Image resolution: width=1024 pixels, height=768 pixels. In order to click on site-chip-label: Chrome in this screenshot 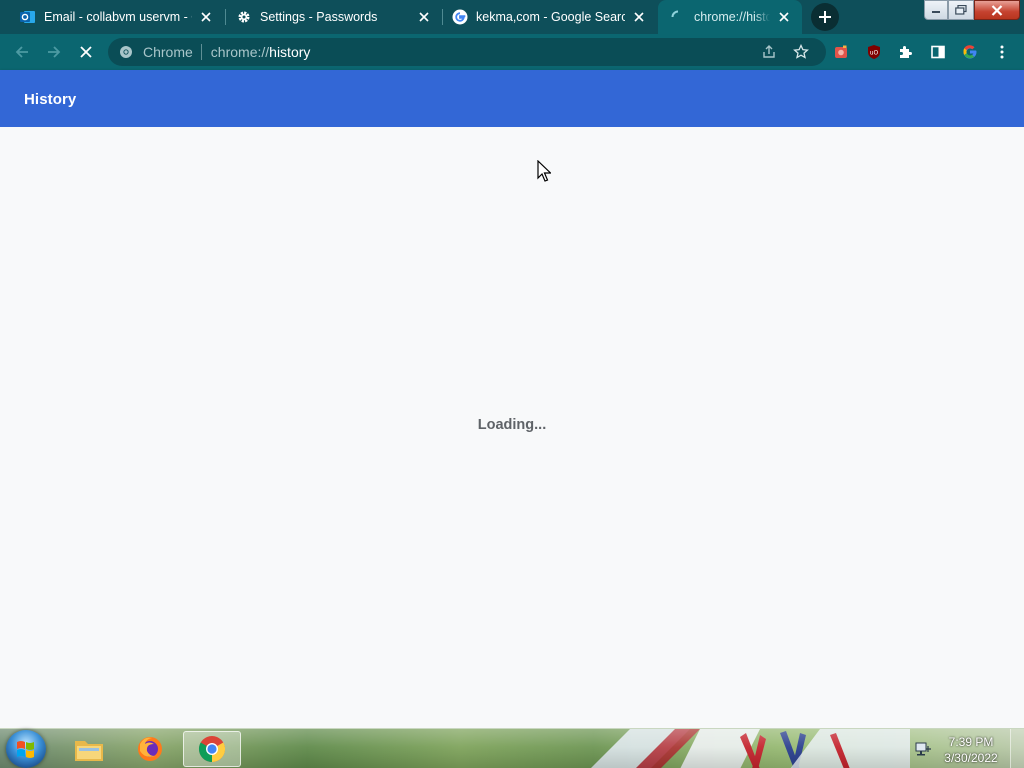, I will do `click(168, 52)`.